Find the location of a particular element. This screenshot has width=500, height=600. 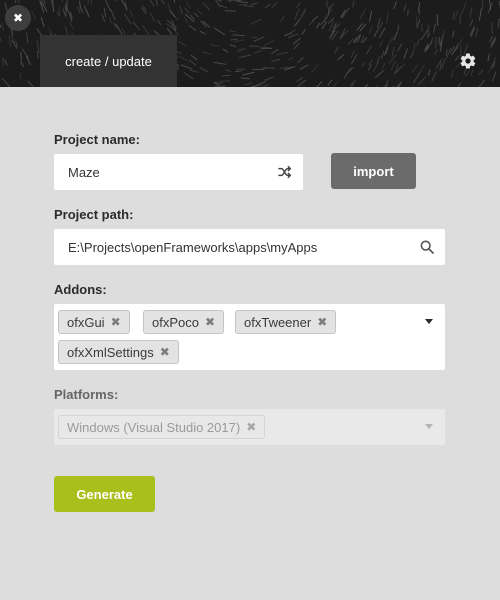

platforms-field: Windows (Visual Studio 2017) ✖ is located at coordinates (249, 427).